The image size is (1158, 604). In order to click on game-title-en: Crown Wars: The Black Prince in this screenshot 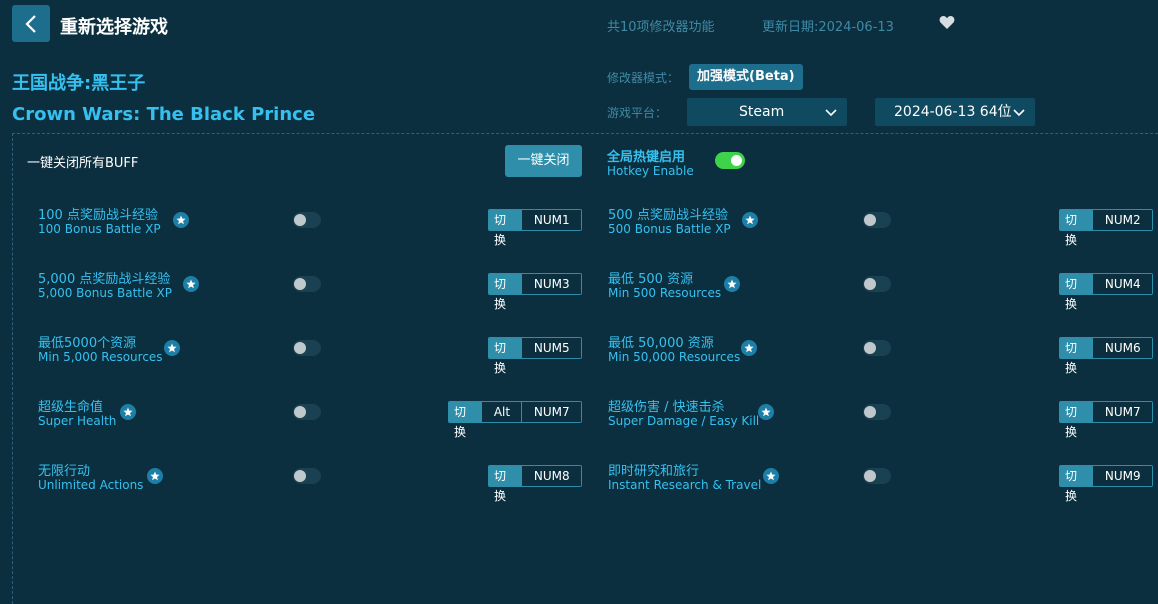, I will do `click(164, 114)`.